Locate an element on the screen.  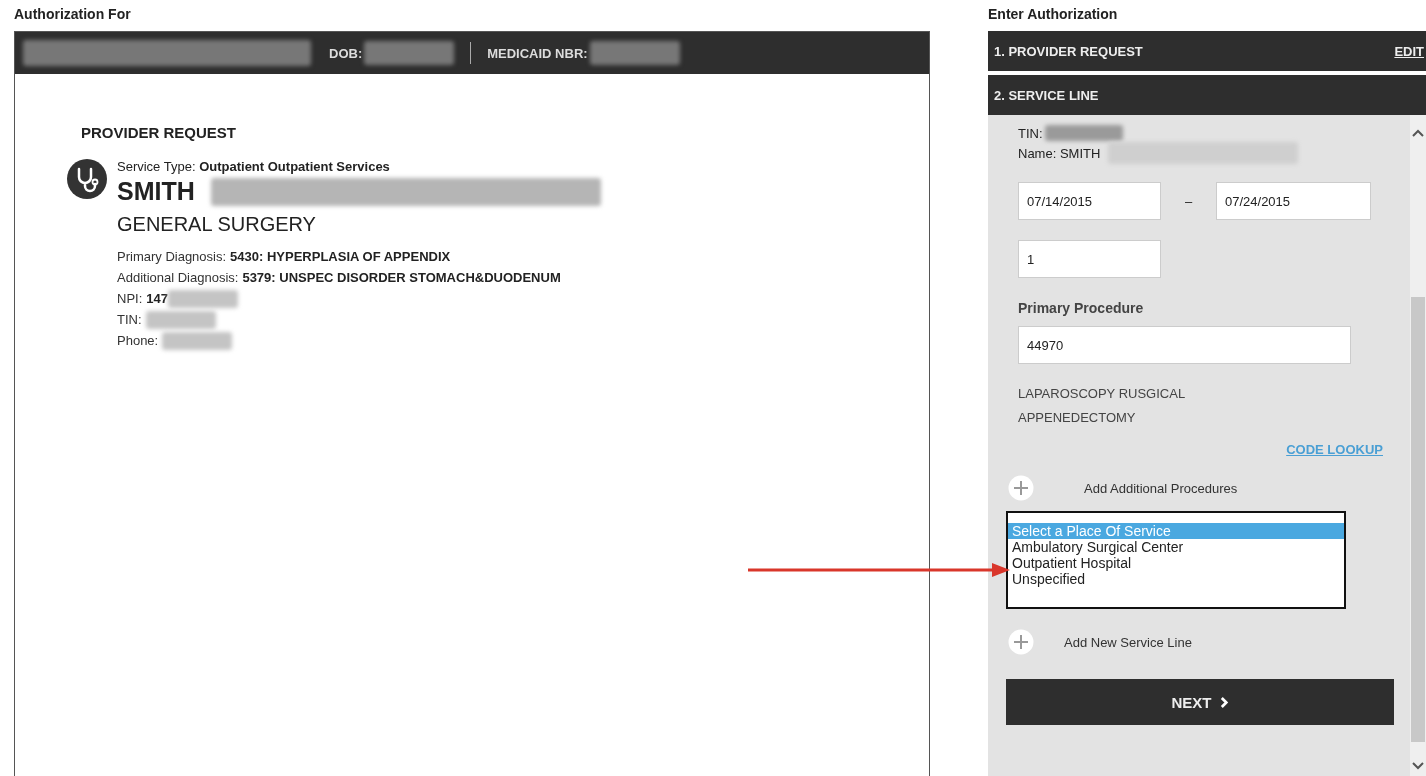
step-header: 1. PROVIDER REQUEST EDIT is located at coordinates (1207, 51).